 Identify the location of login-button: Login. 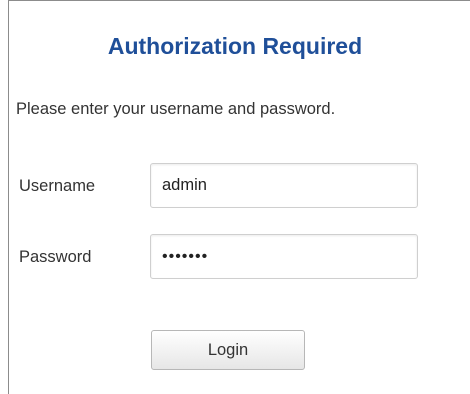
(228, 350).